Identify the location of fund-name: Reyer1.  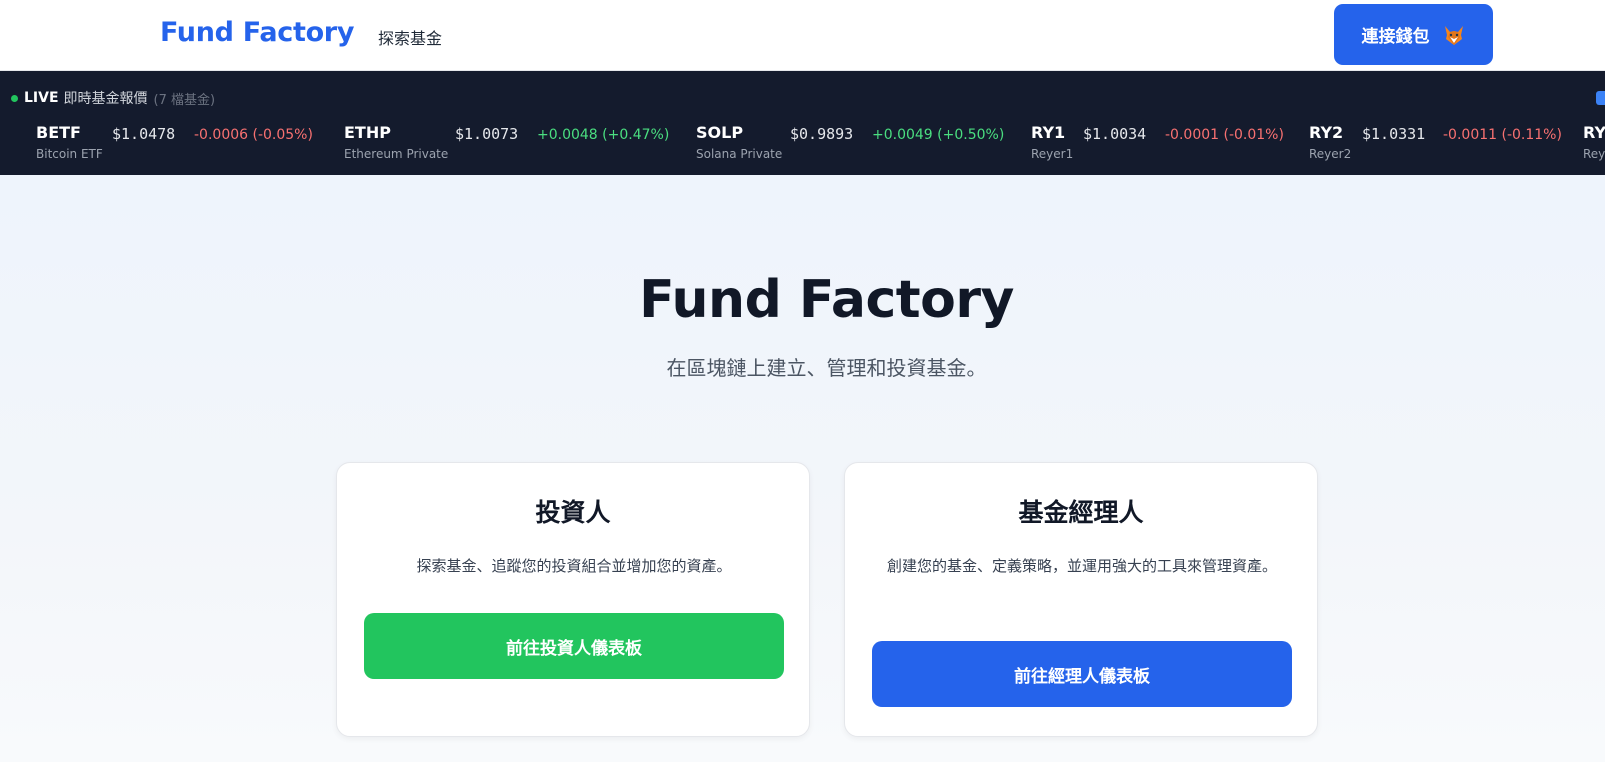
(1052, 154).